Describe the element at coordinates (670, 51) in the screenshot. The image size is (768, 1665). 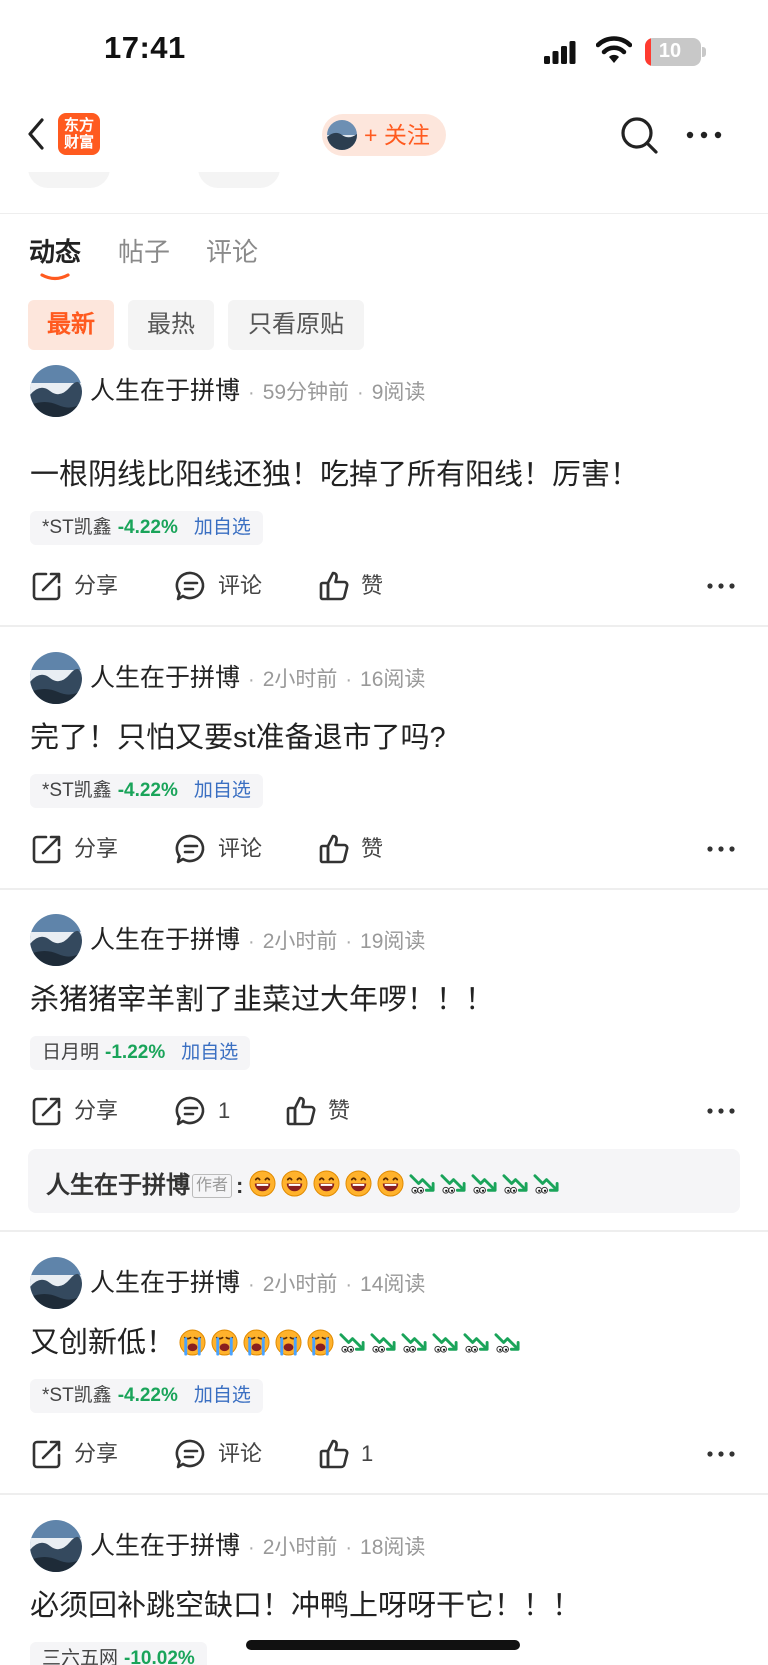
I see `battery-level: 10` at that location.